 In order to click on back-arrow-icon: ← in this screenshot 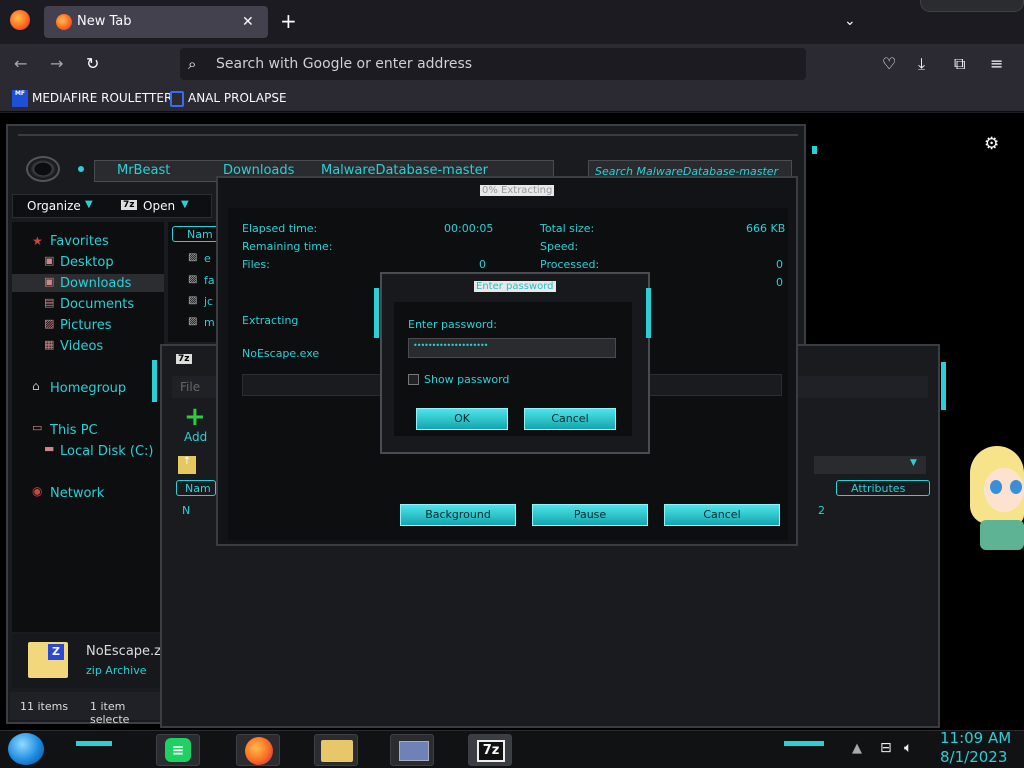, I will do `click(20, 64)`.